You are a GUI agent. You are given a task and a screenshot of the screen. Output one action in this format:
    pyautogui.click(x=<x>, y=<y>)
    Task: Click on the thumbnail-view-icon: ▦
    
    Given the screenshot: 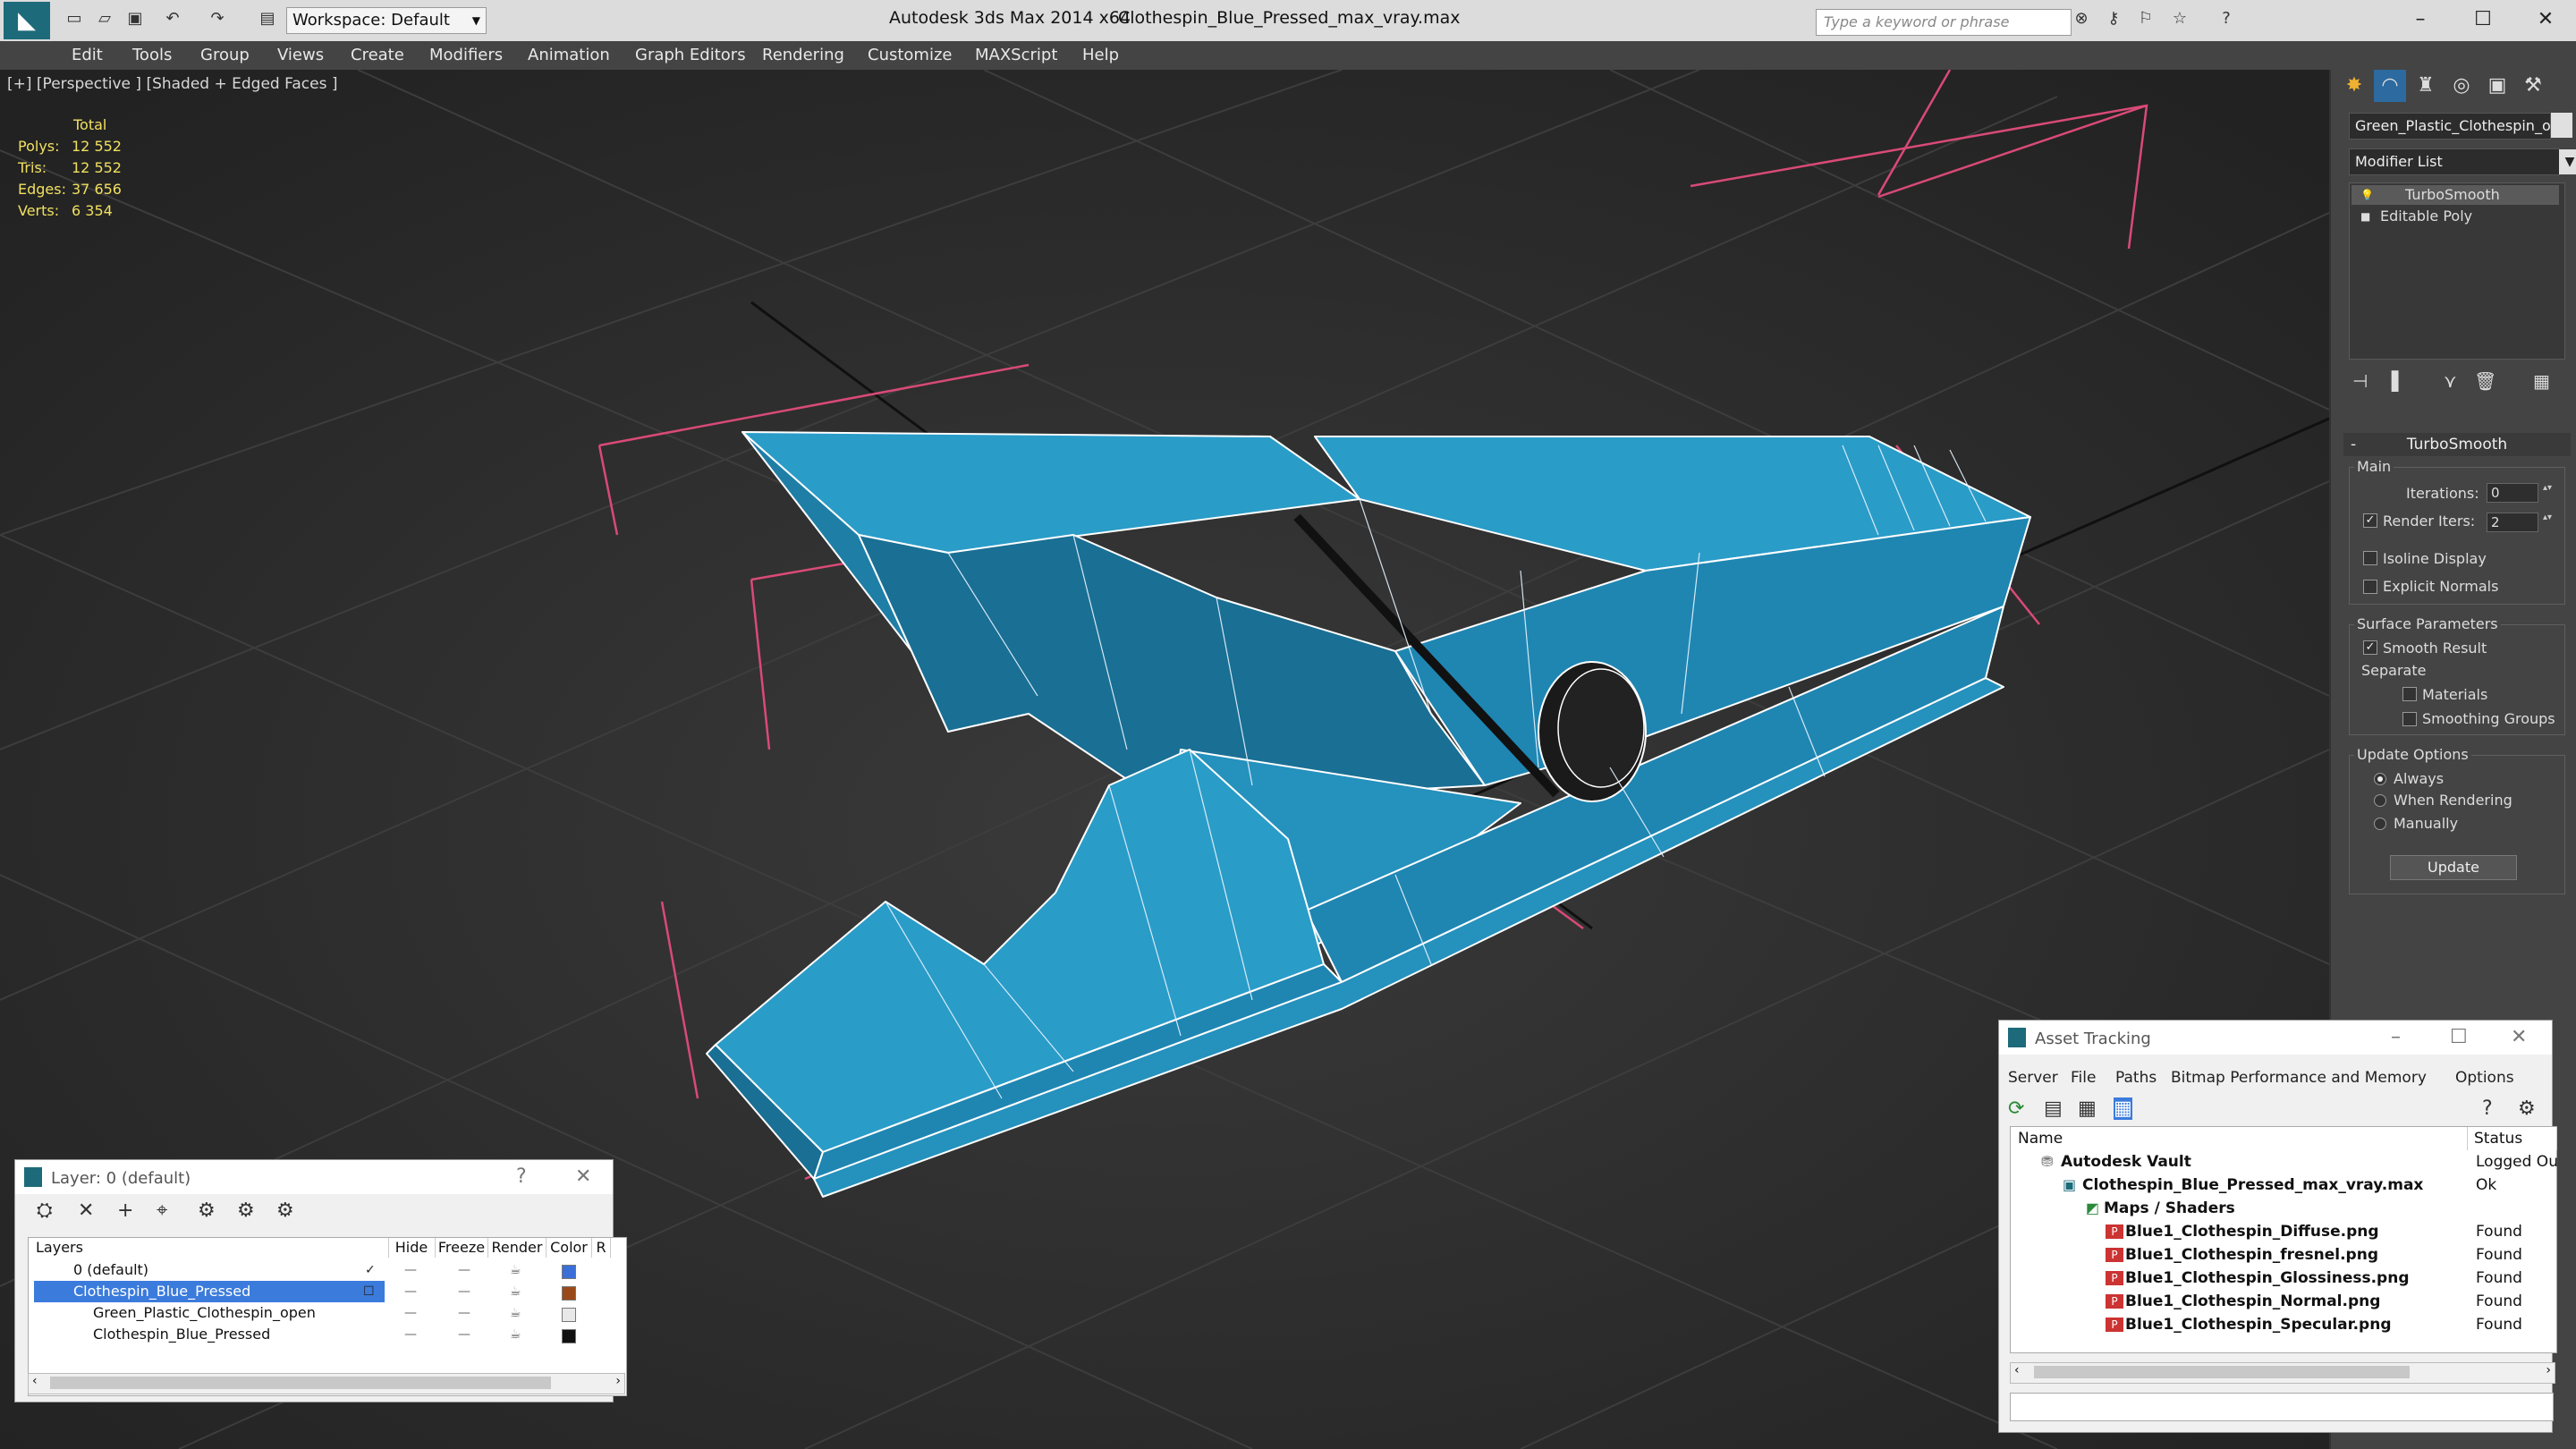 What is the action you would take?
    pyautogui.click(x=2087, y=1108)
    